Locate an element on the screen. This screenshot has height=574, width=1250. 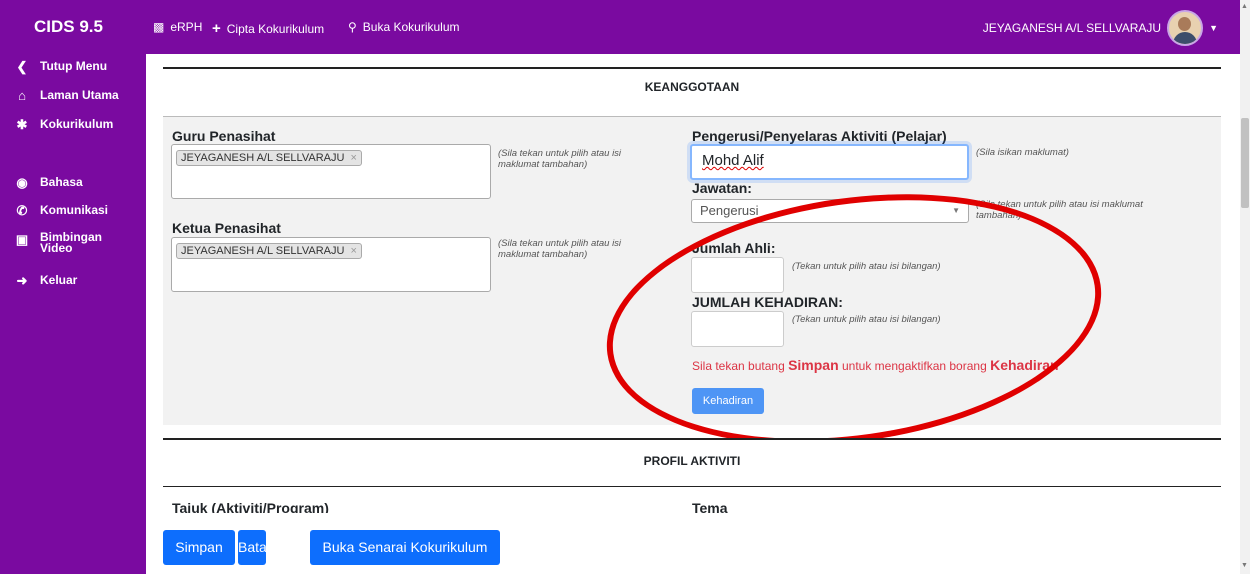
nav-link-cipta-kokurikulum: + Cipta Kokurikulum is located at coordinates (268, 28).